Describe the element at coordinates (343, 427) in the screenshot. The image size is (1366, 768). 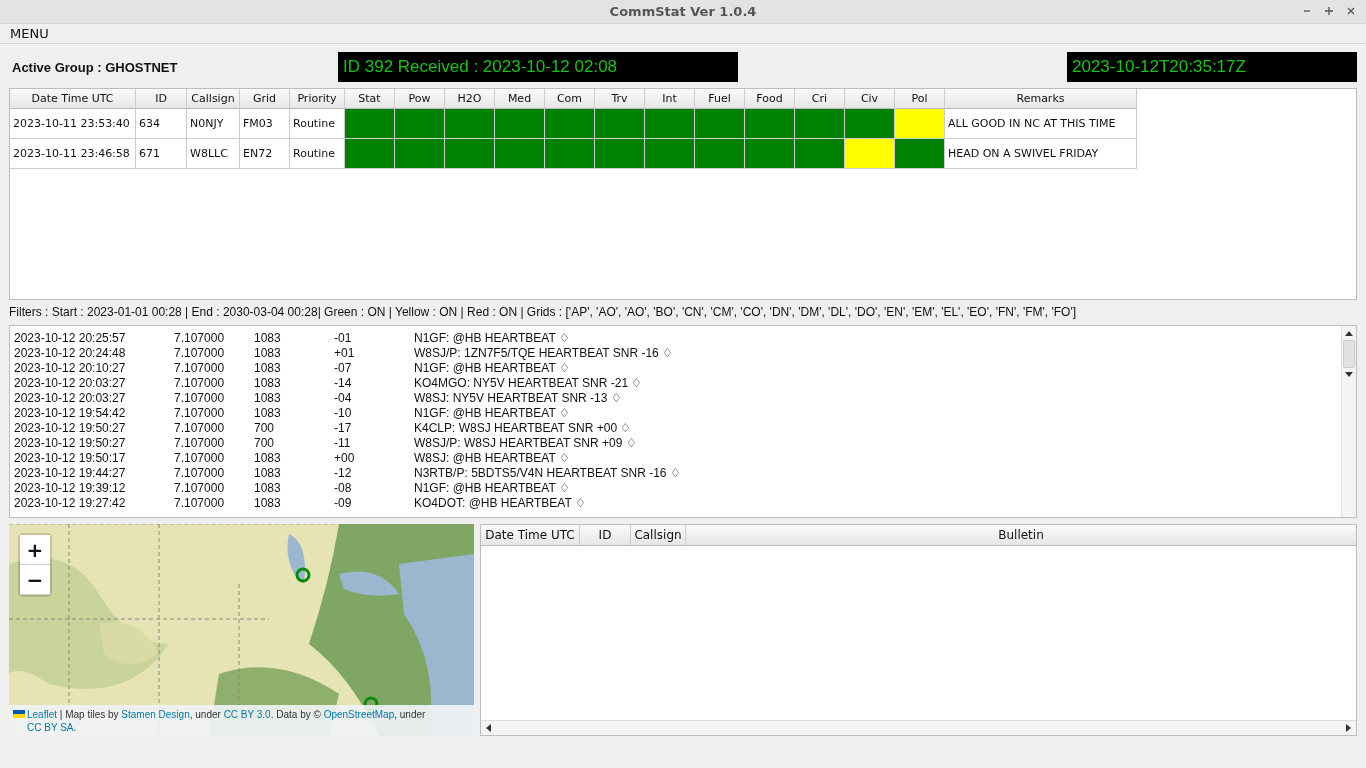
I see `log-cell-text: -17` at that location.